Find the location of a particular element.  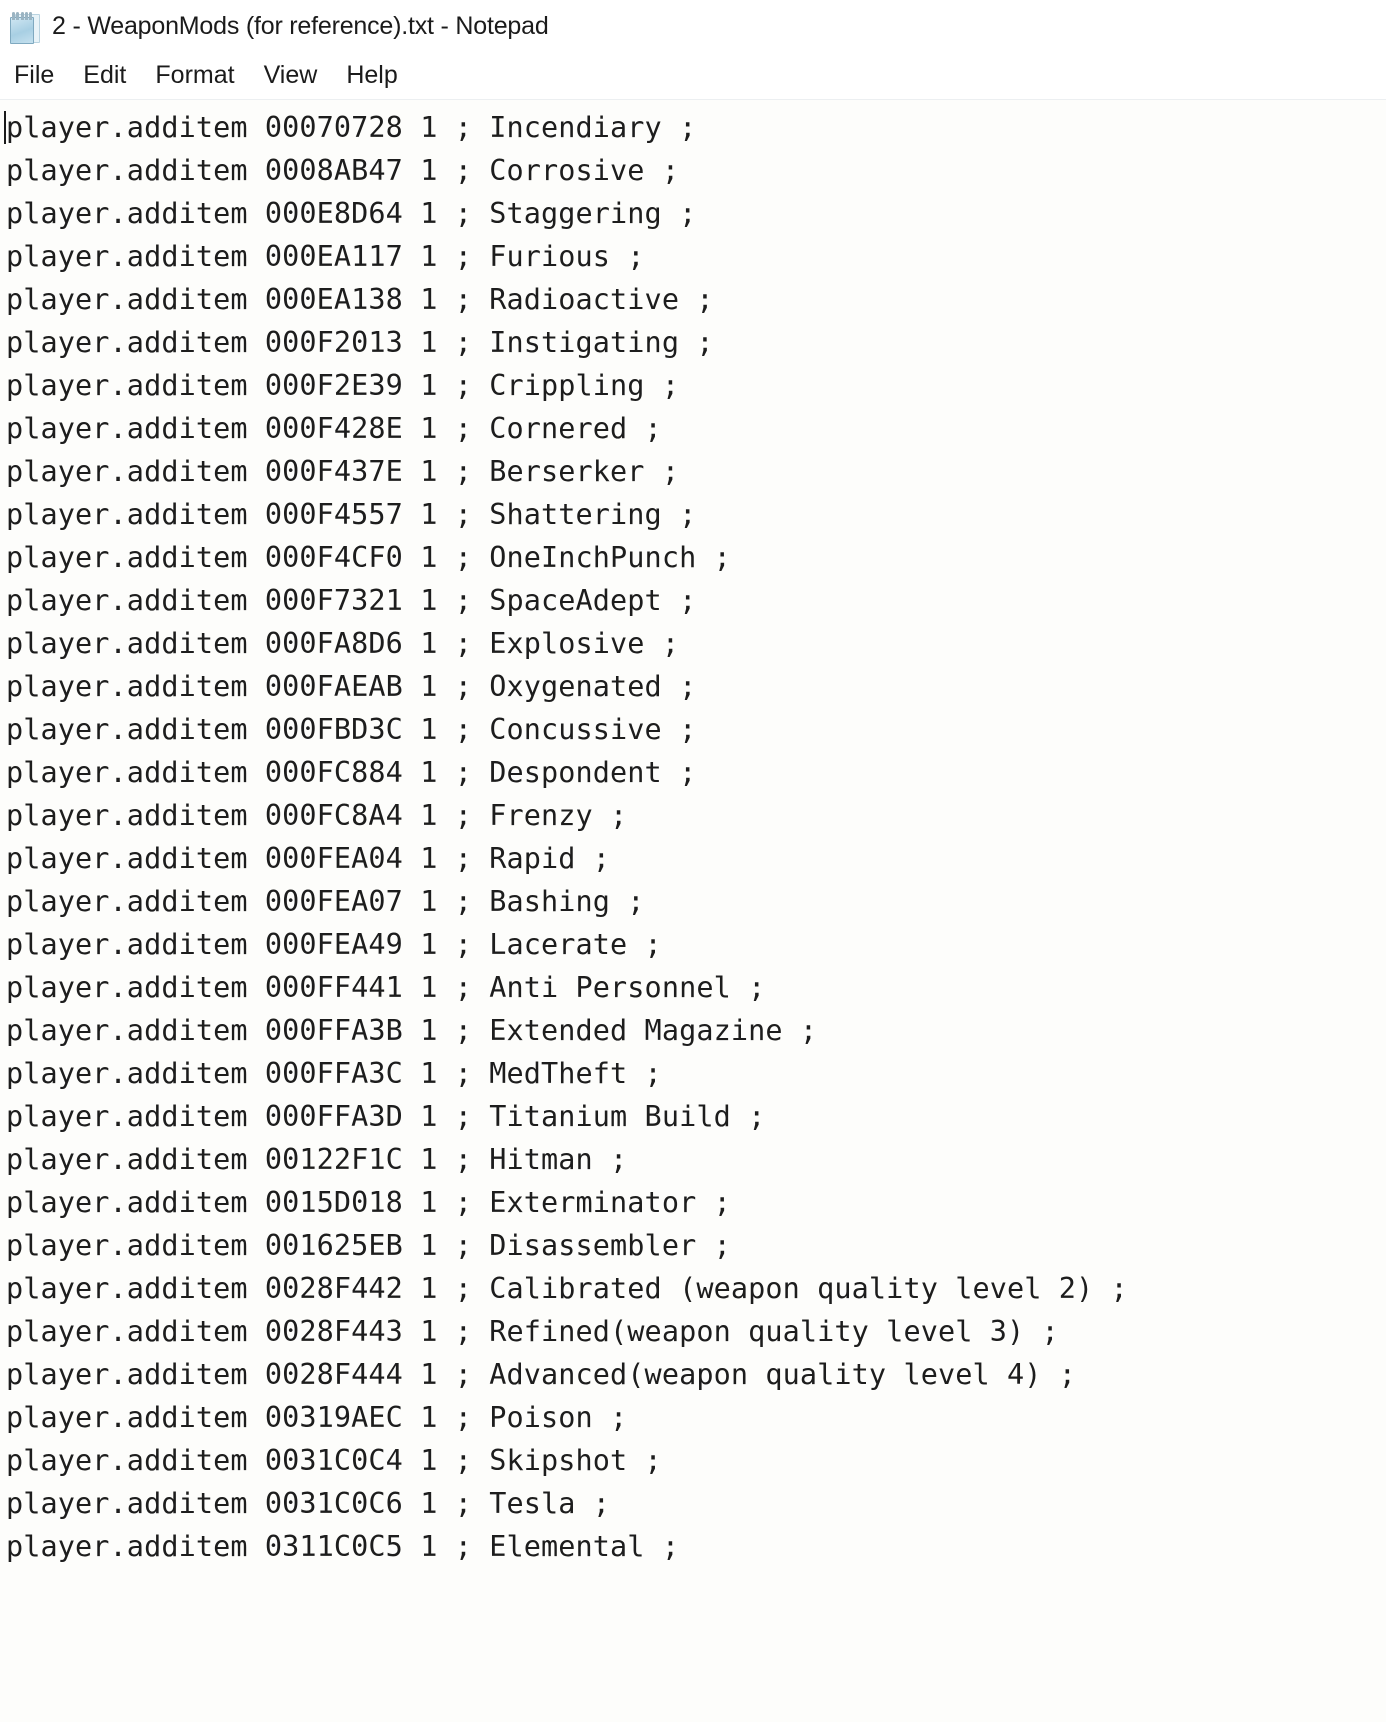

menu-bar: File Edit Format View Help is located at coordinates (693, 76).